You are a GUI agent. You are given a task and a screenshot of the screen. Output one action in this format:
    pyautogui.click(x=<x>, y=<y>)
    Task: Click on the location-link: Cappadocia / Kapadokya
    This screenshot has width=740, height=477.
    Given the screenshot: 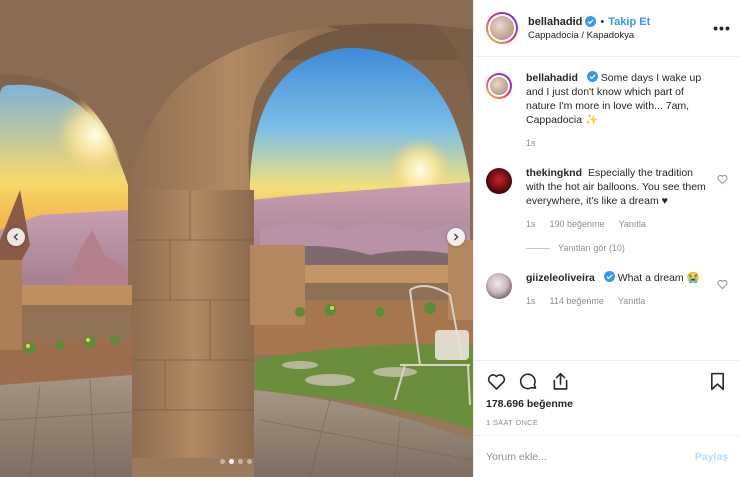 What is the action you would take?
    pyautogui.click(x=621, y=35)
    